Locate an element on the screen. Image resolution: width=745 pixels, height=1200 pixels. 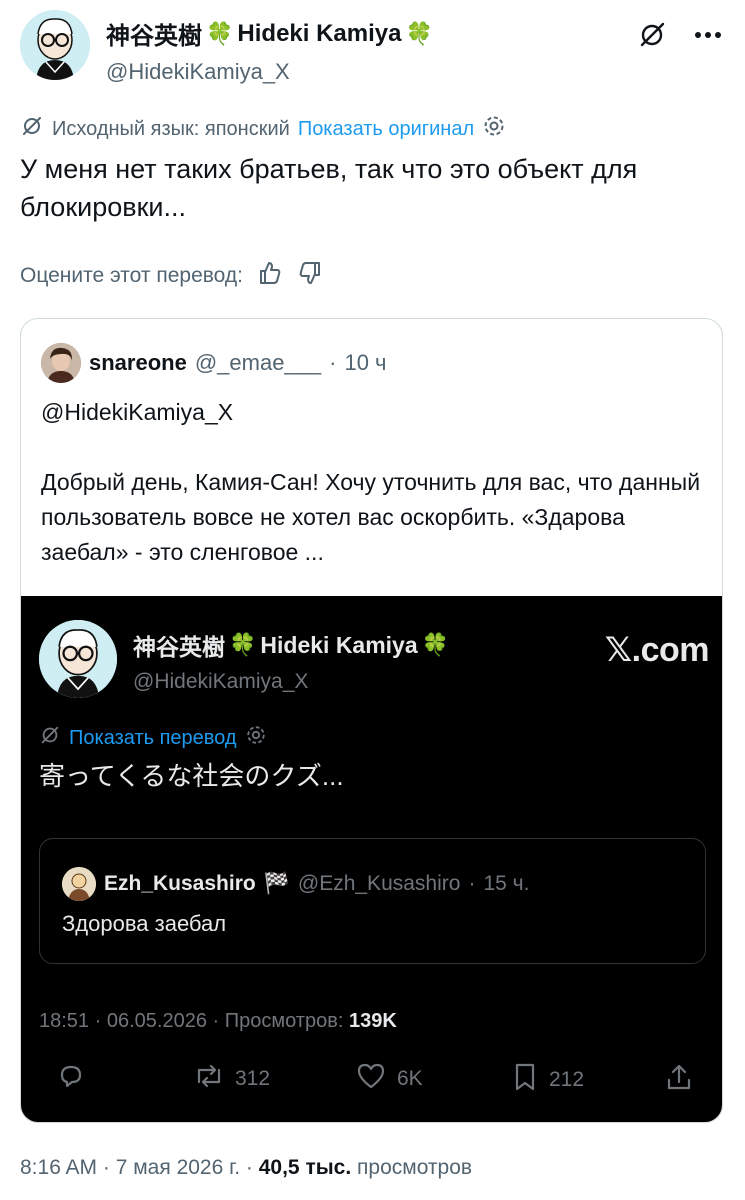
reply-icon is located at coordinates (71, 1079).